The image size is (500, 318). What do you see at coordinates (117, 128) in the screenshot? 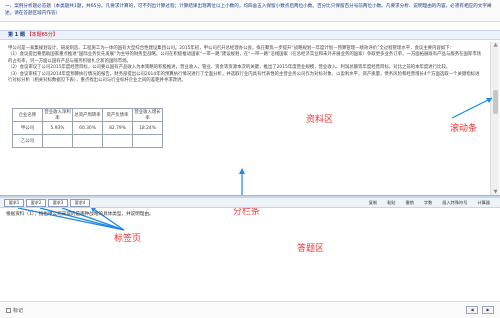
I see `table-cell: 82.79%` at bounding box center [117, 128].